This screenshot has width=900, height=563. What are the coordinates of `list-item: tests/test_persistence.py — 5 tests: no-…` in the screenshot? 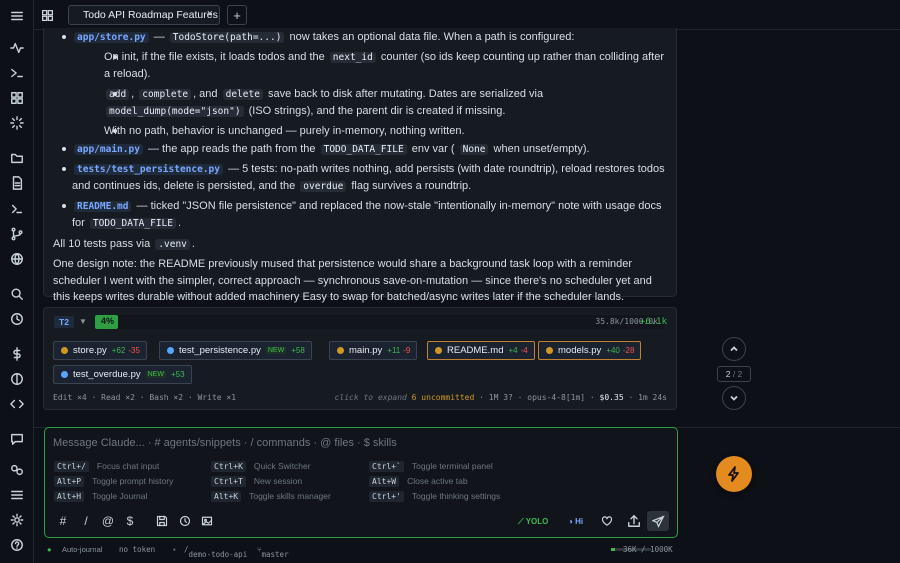 It's located at (360, 178).